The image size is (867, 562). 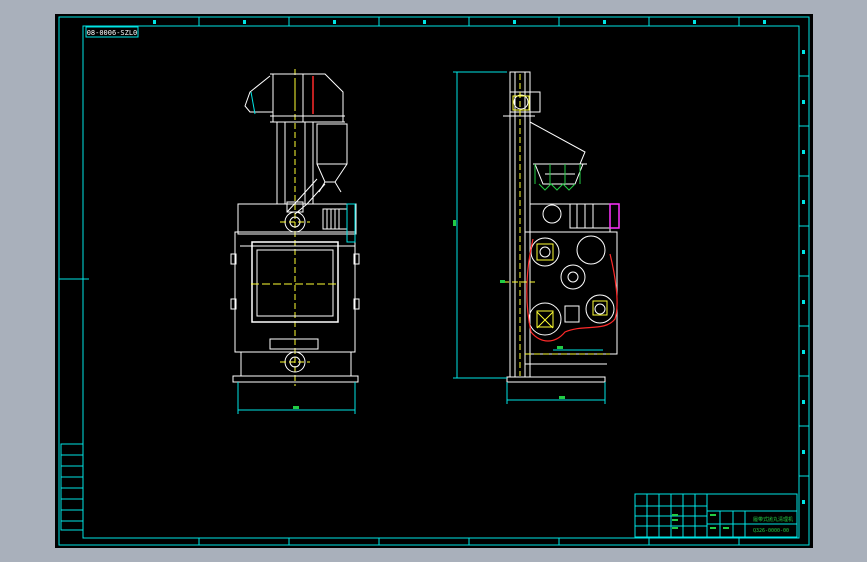 What do you see at coordinates (295, 241) in the screenshot?
I see `front-view` at bounding box center [295, 241].